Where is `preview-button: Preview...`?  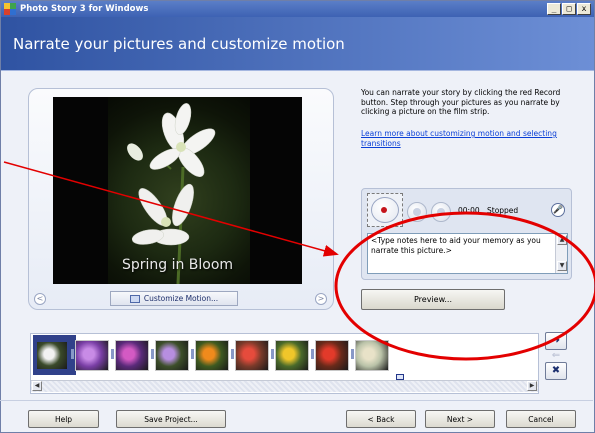 preview-button: Preview... is located at coordinates (433, 299).